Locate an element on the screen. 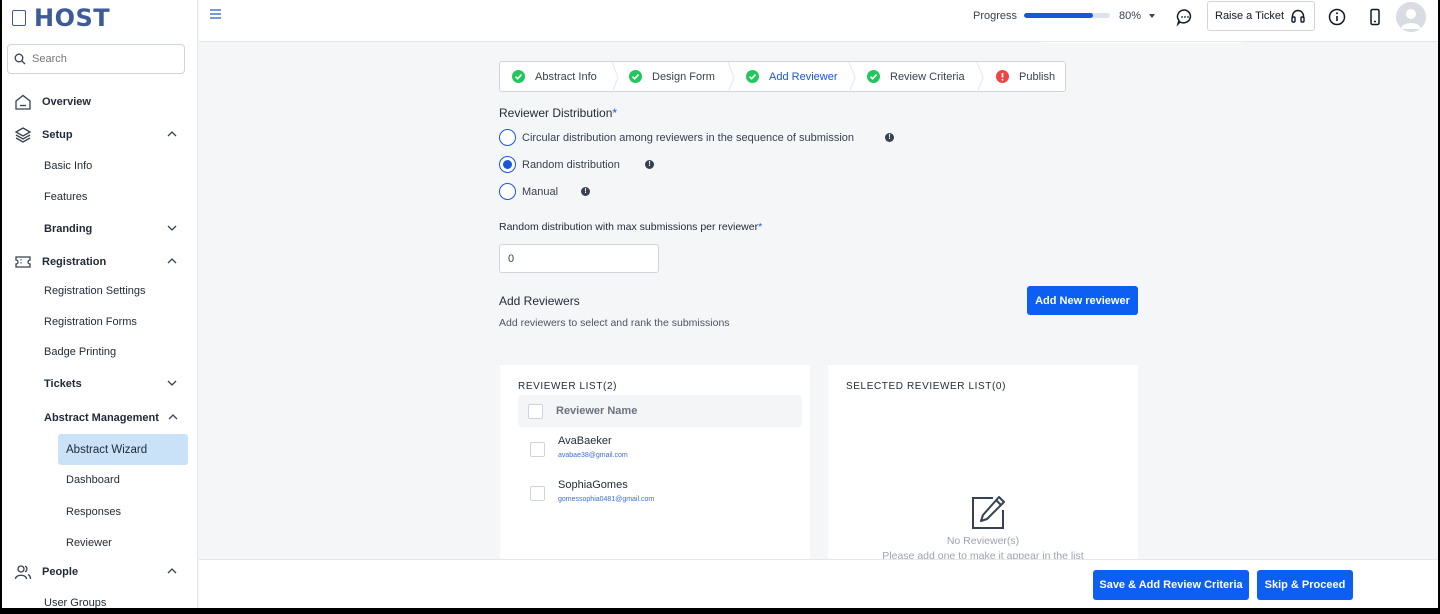 The image size is (1440, 614). logo-mark is located at coordinates (19, 18).